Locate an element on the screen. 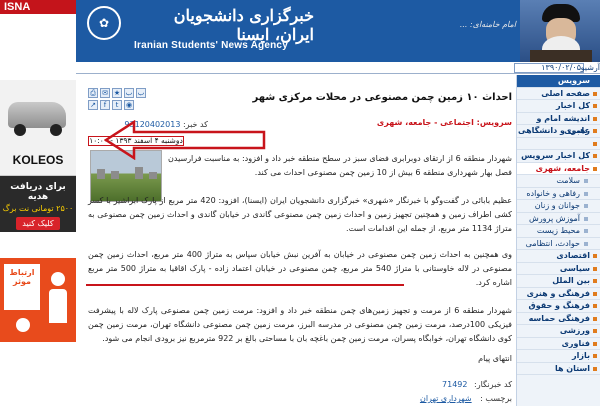 The width and height of the screenshot is (600, 406). end-of-message: انتهای پیام is located at coordinates (495, 358).